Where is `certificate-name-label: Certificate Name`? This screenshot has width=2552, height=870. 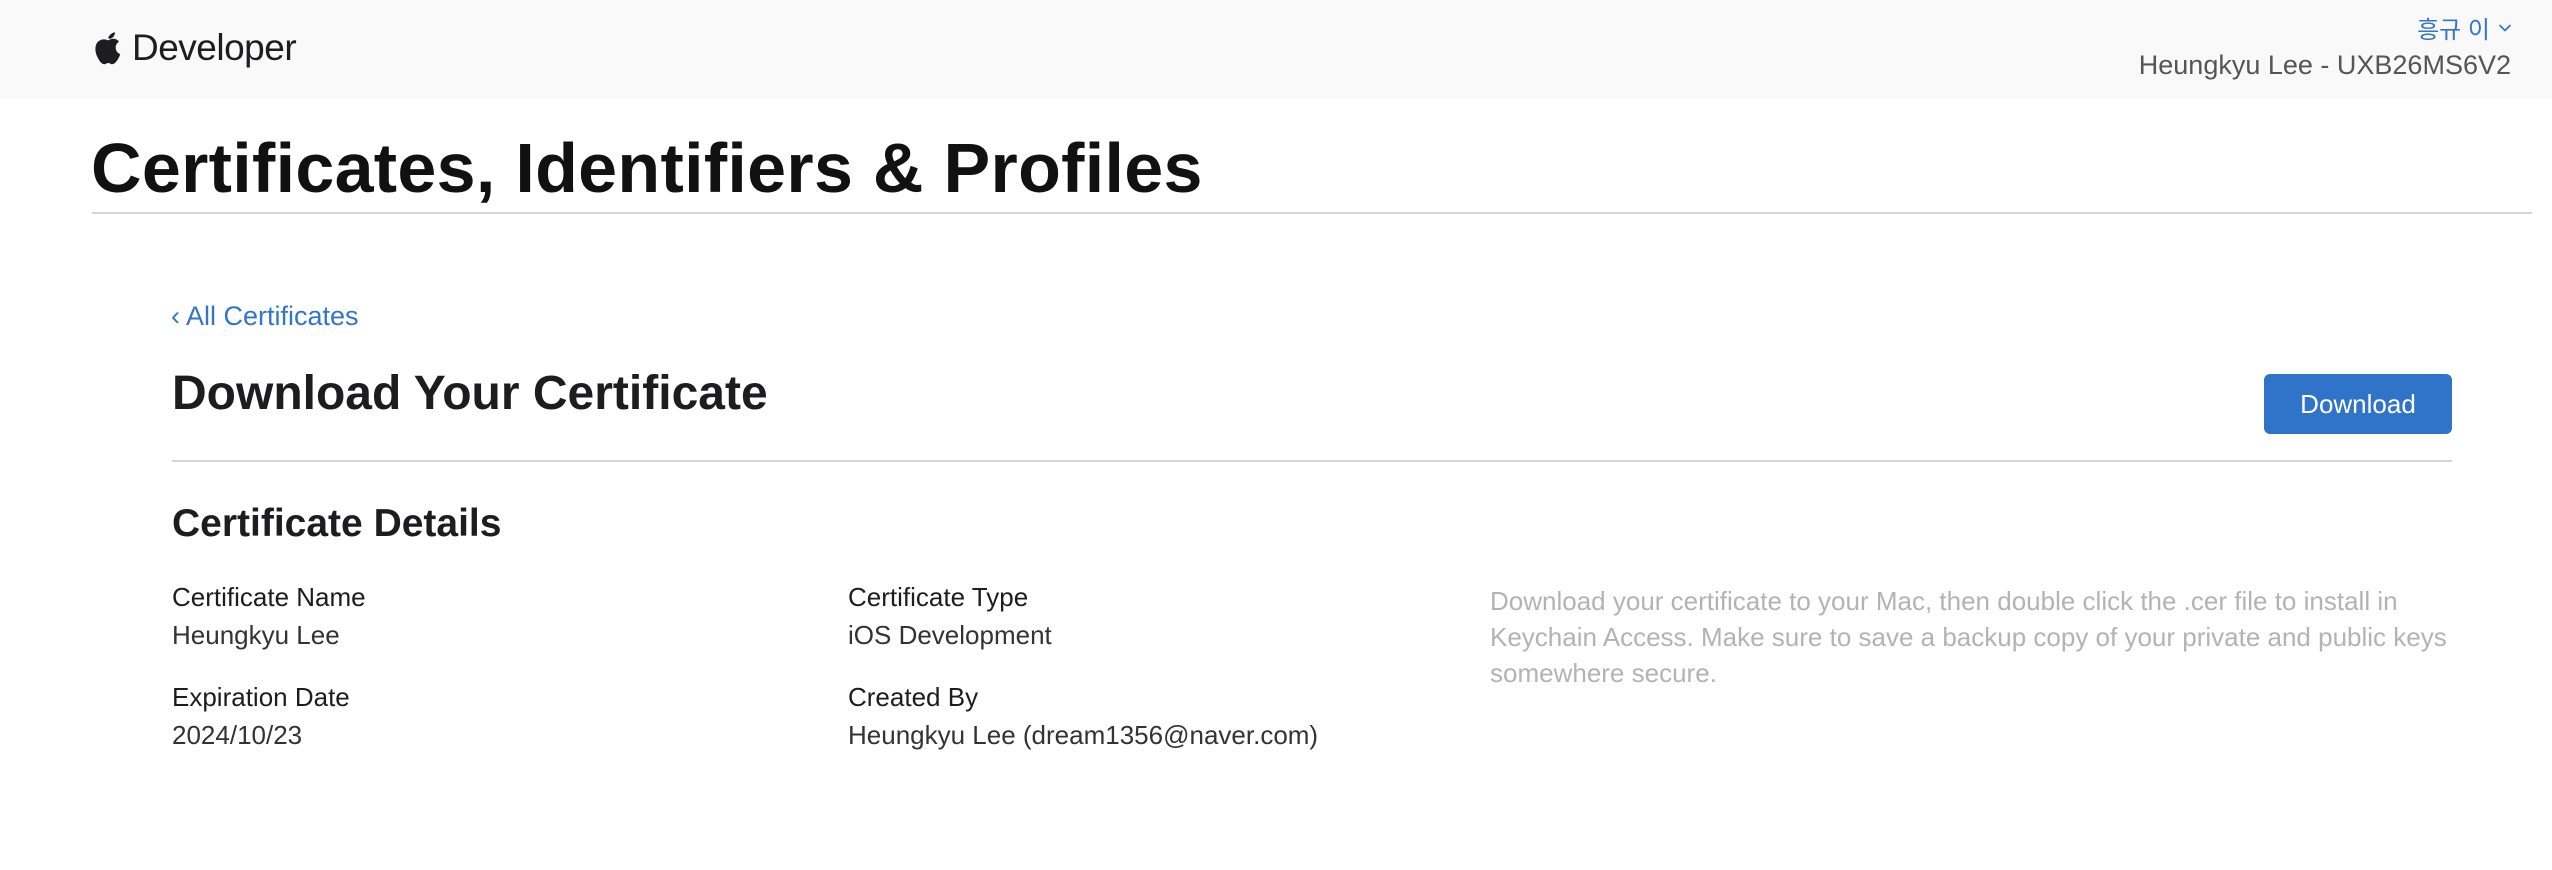 certificate-name-label: Certificate Name is located at coordinates (269, 597).